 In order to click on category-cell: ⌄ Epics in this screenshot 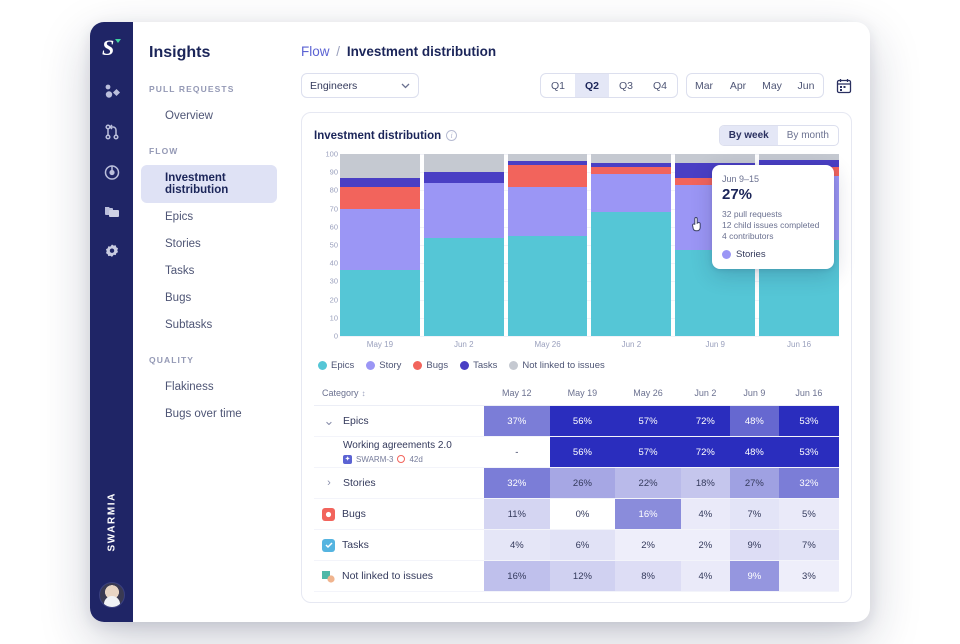, I will do `click(399, 421)`.